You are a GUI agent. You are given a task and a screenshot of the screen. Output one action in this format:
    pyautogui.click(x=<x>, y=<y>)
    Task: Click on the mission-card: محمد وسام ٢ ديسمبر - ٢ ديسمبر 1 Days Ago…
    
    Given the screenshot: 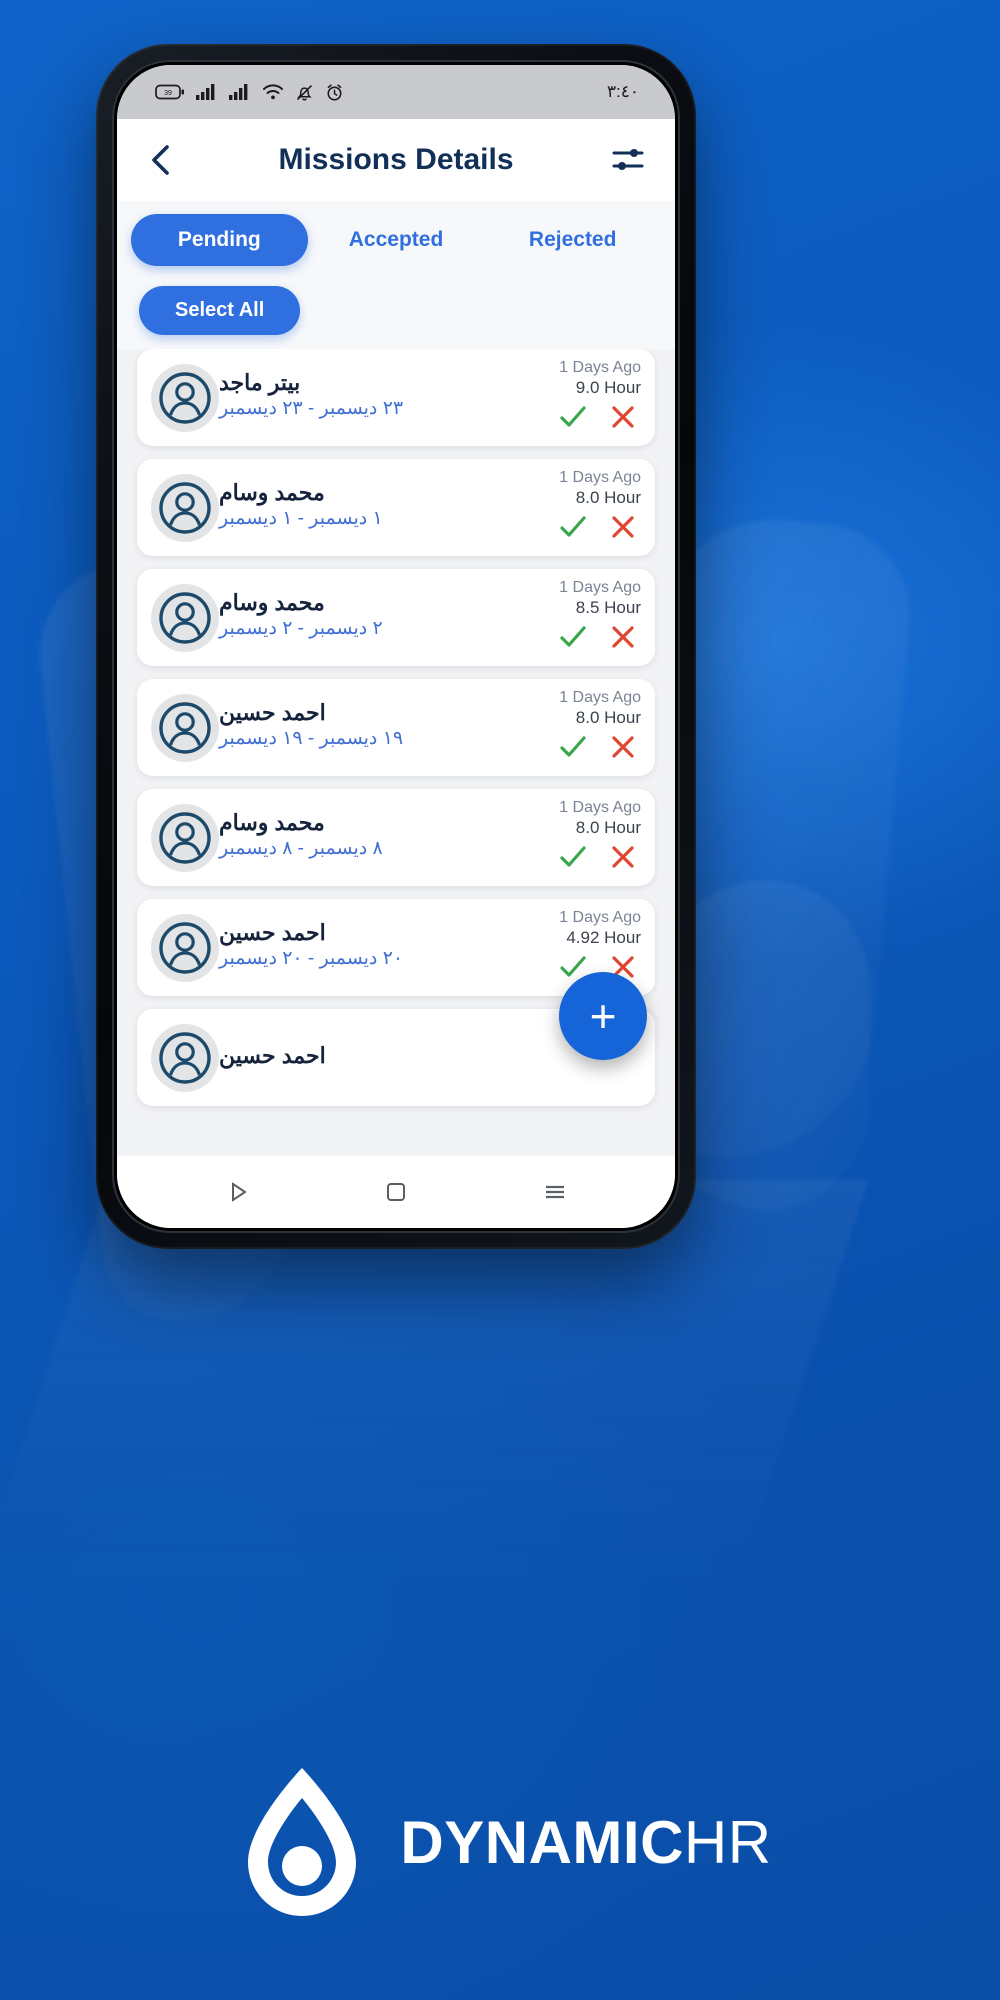 What is the action you would take?
    pyautogui.click(x=396, y=617)
    